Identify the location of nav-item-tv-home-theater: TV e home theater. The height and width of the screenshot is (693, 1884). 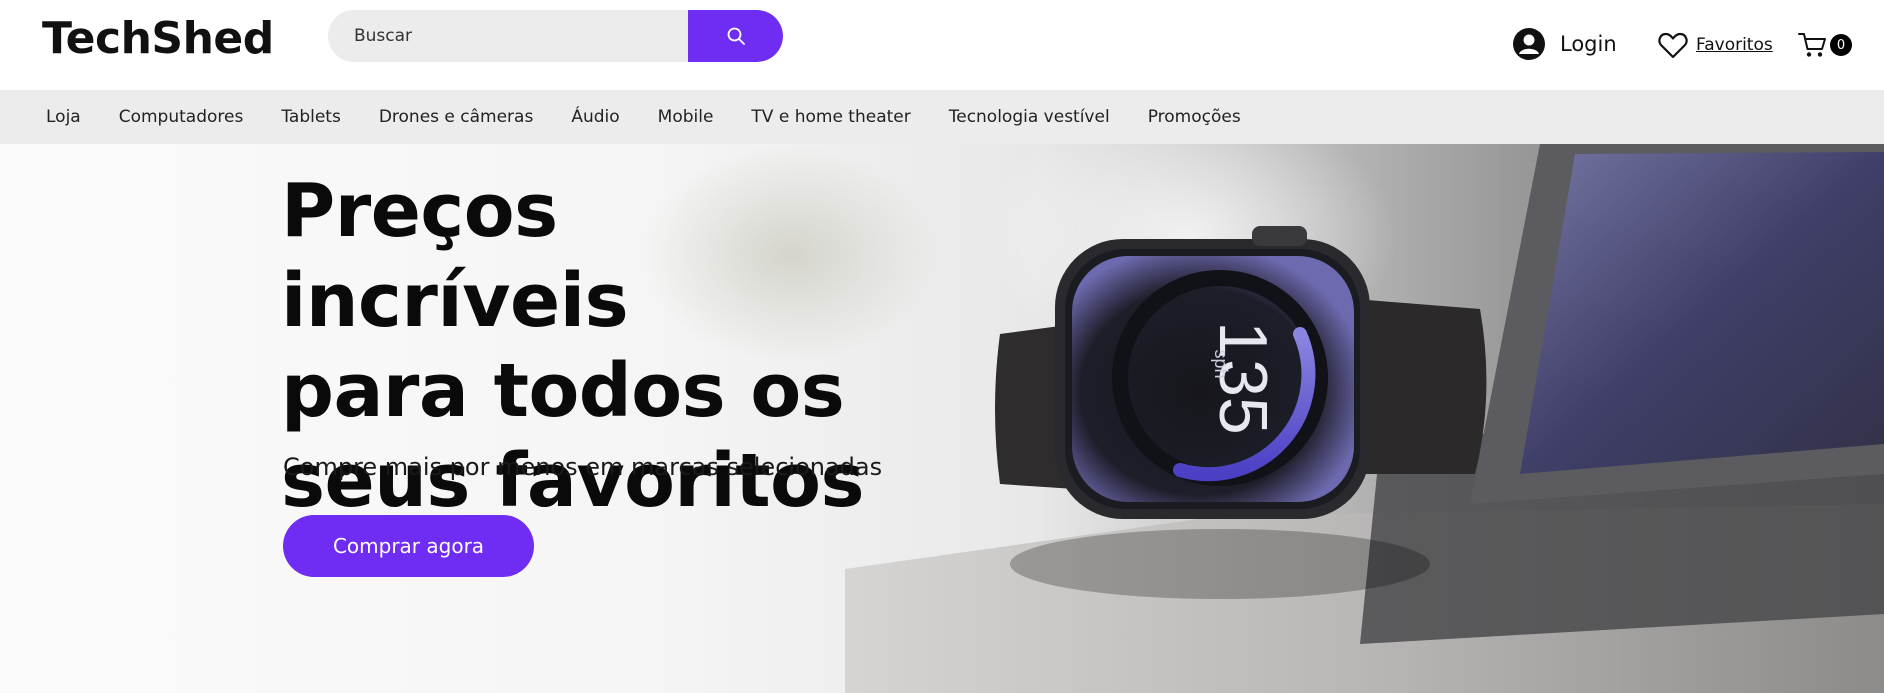
(830, 117).